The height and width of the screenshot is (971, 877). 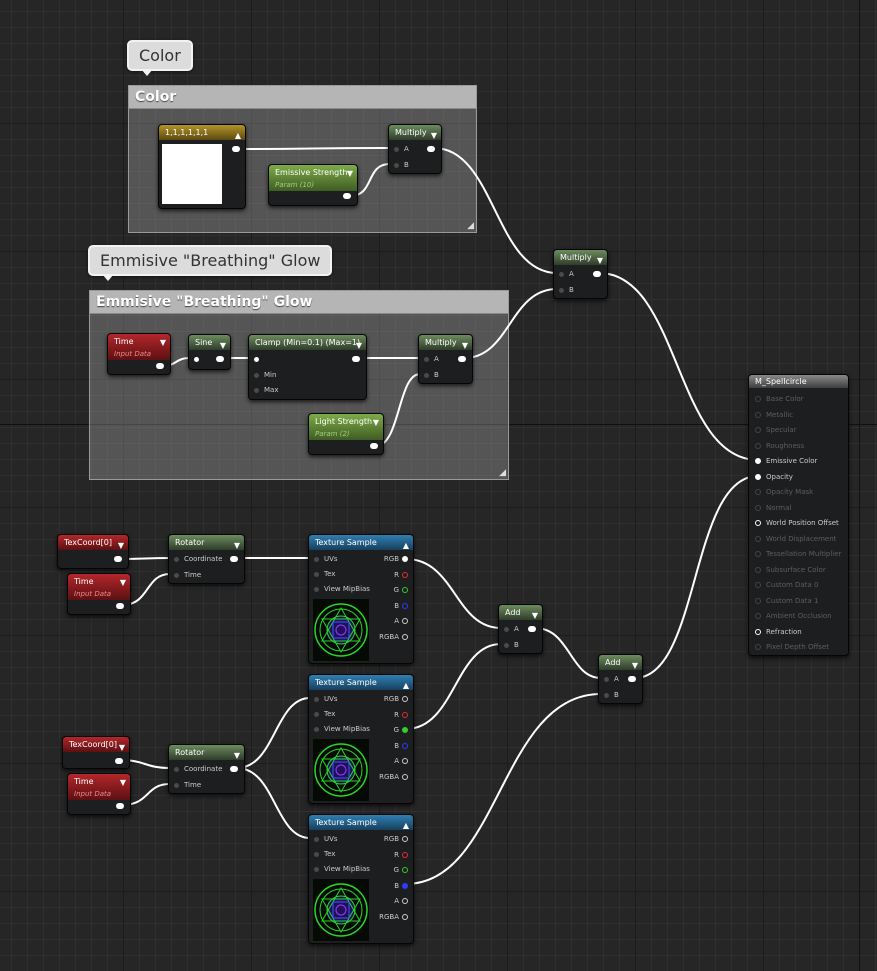 I want to click on time-node-1: Time Input Data ▼, so click(x=99, y=594).